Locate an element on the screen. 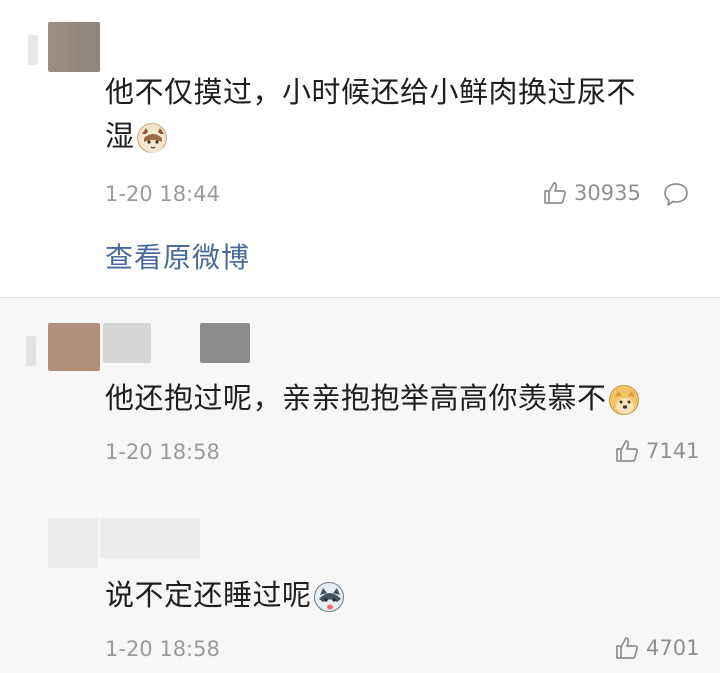 The width and height of the screenshot is (720, 673). comment-text: 说不定还睡过呢 is located at coordinates (224, 595).